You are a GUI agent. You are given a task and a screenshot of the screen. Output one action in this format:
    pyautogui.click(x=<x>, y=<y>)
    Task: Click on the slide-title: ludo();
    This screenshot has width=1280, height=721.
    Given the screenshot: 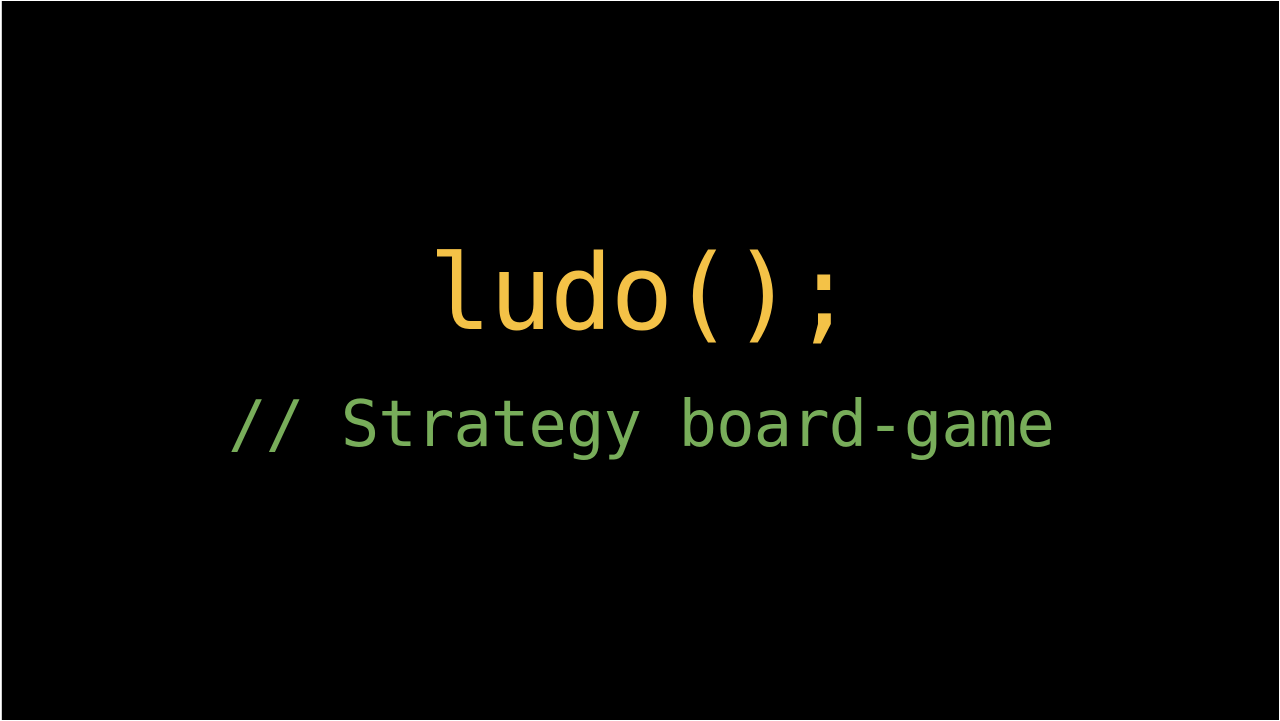 What is the action you would take?
    pyautogui.click(x=641, y=293)
    